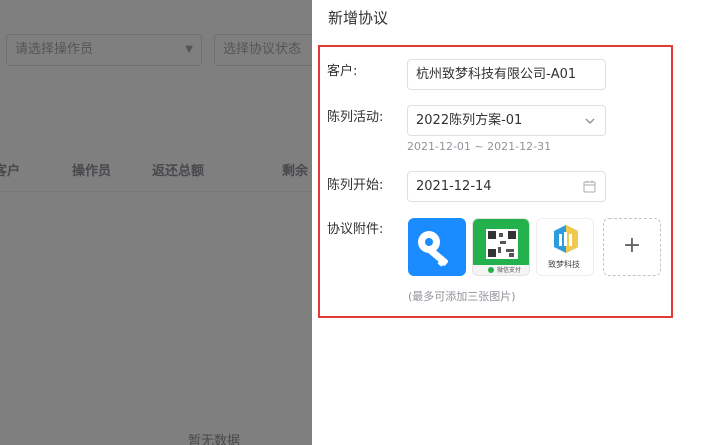 This screenshot has width=712, height=445. Describe the element at coordinates (469, 120) in the screenshot. I see `display-activity-value: 2022陈列方案-01` at that location.